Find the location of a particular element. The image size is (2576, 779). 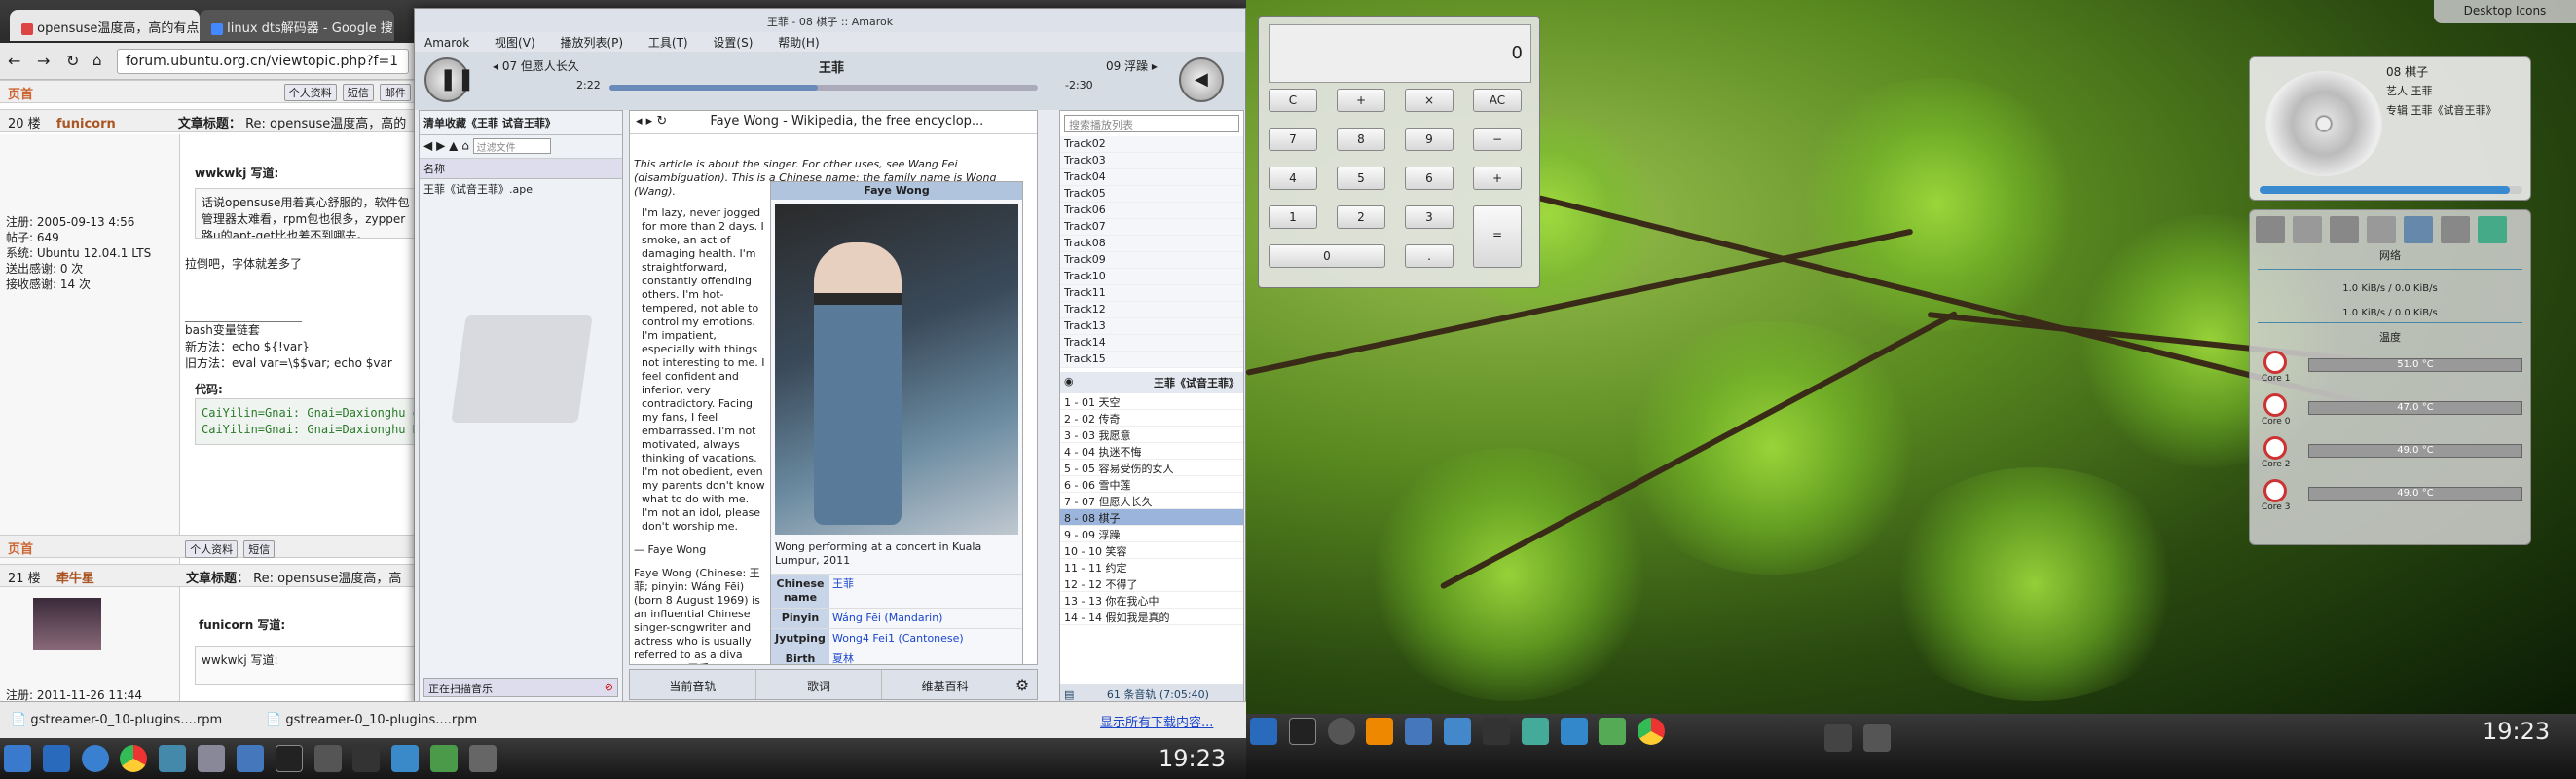

playlist-item: Track15 is located at coordinates (1151, 360).